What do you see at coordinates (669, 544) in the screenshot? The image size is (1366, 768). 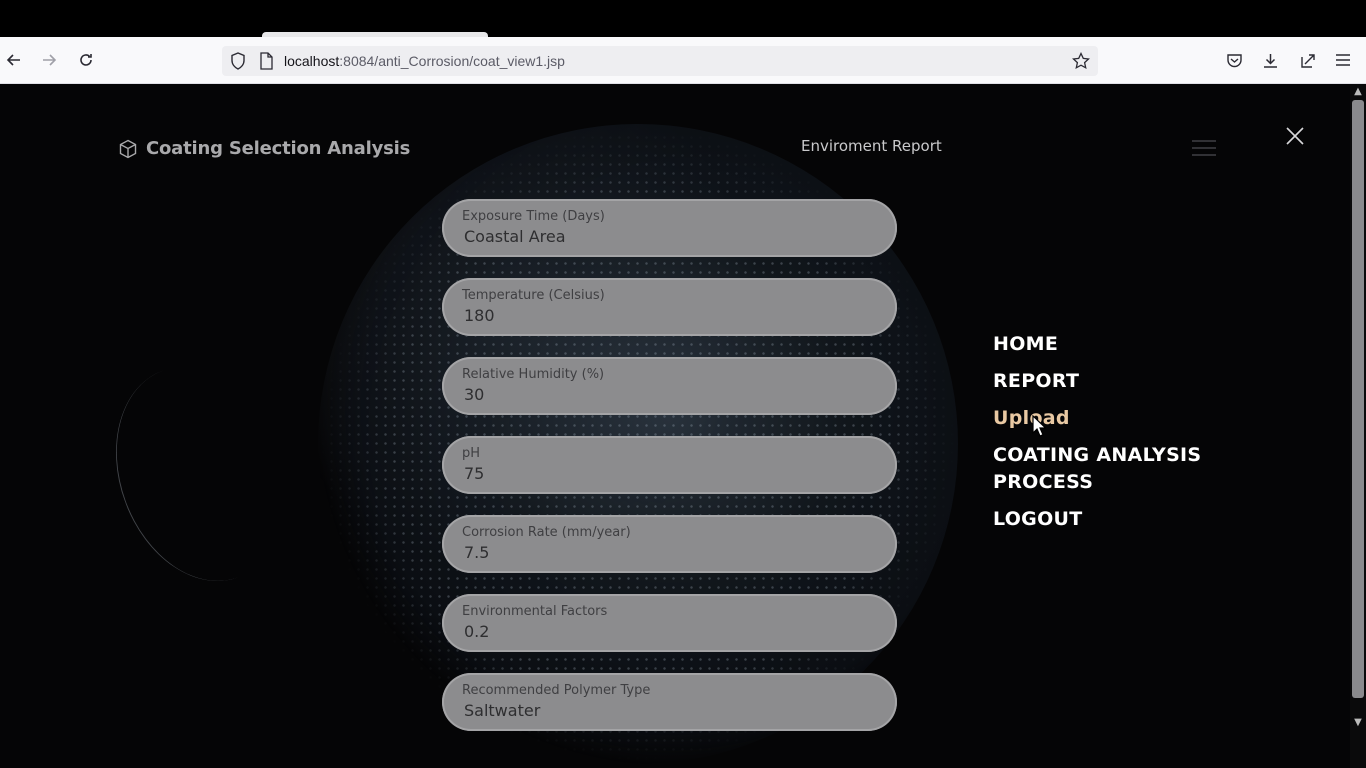 I see `corrosion-rate-field: Corrosion Rate (mm/year) 7.5` at bounding box center [669, 544].